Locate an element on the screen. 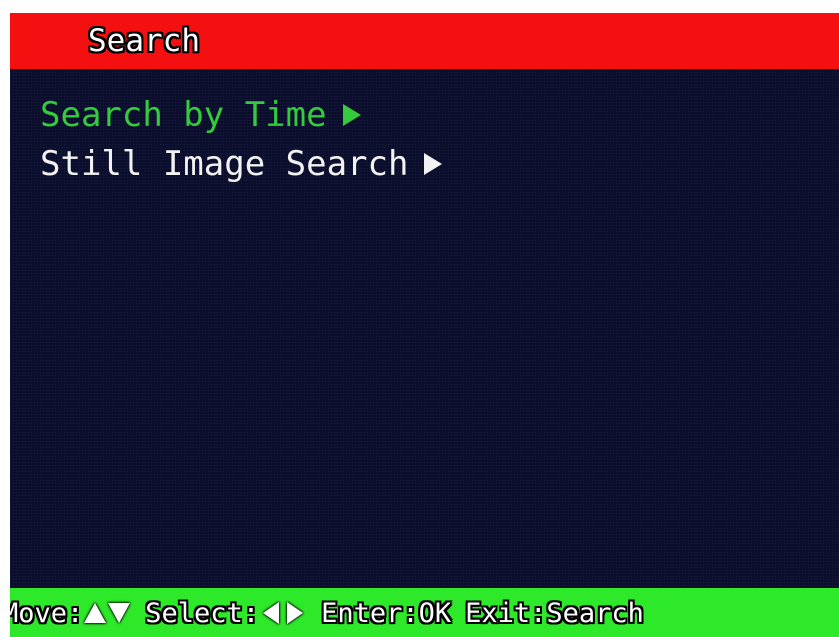 The height and width of the screenshot is (637, 839). footer-help-bar: Move: Select: Enter:OK Exit:Search is located at coordinates (424, 612).